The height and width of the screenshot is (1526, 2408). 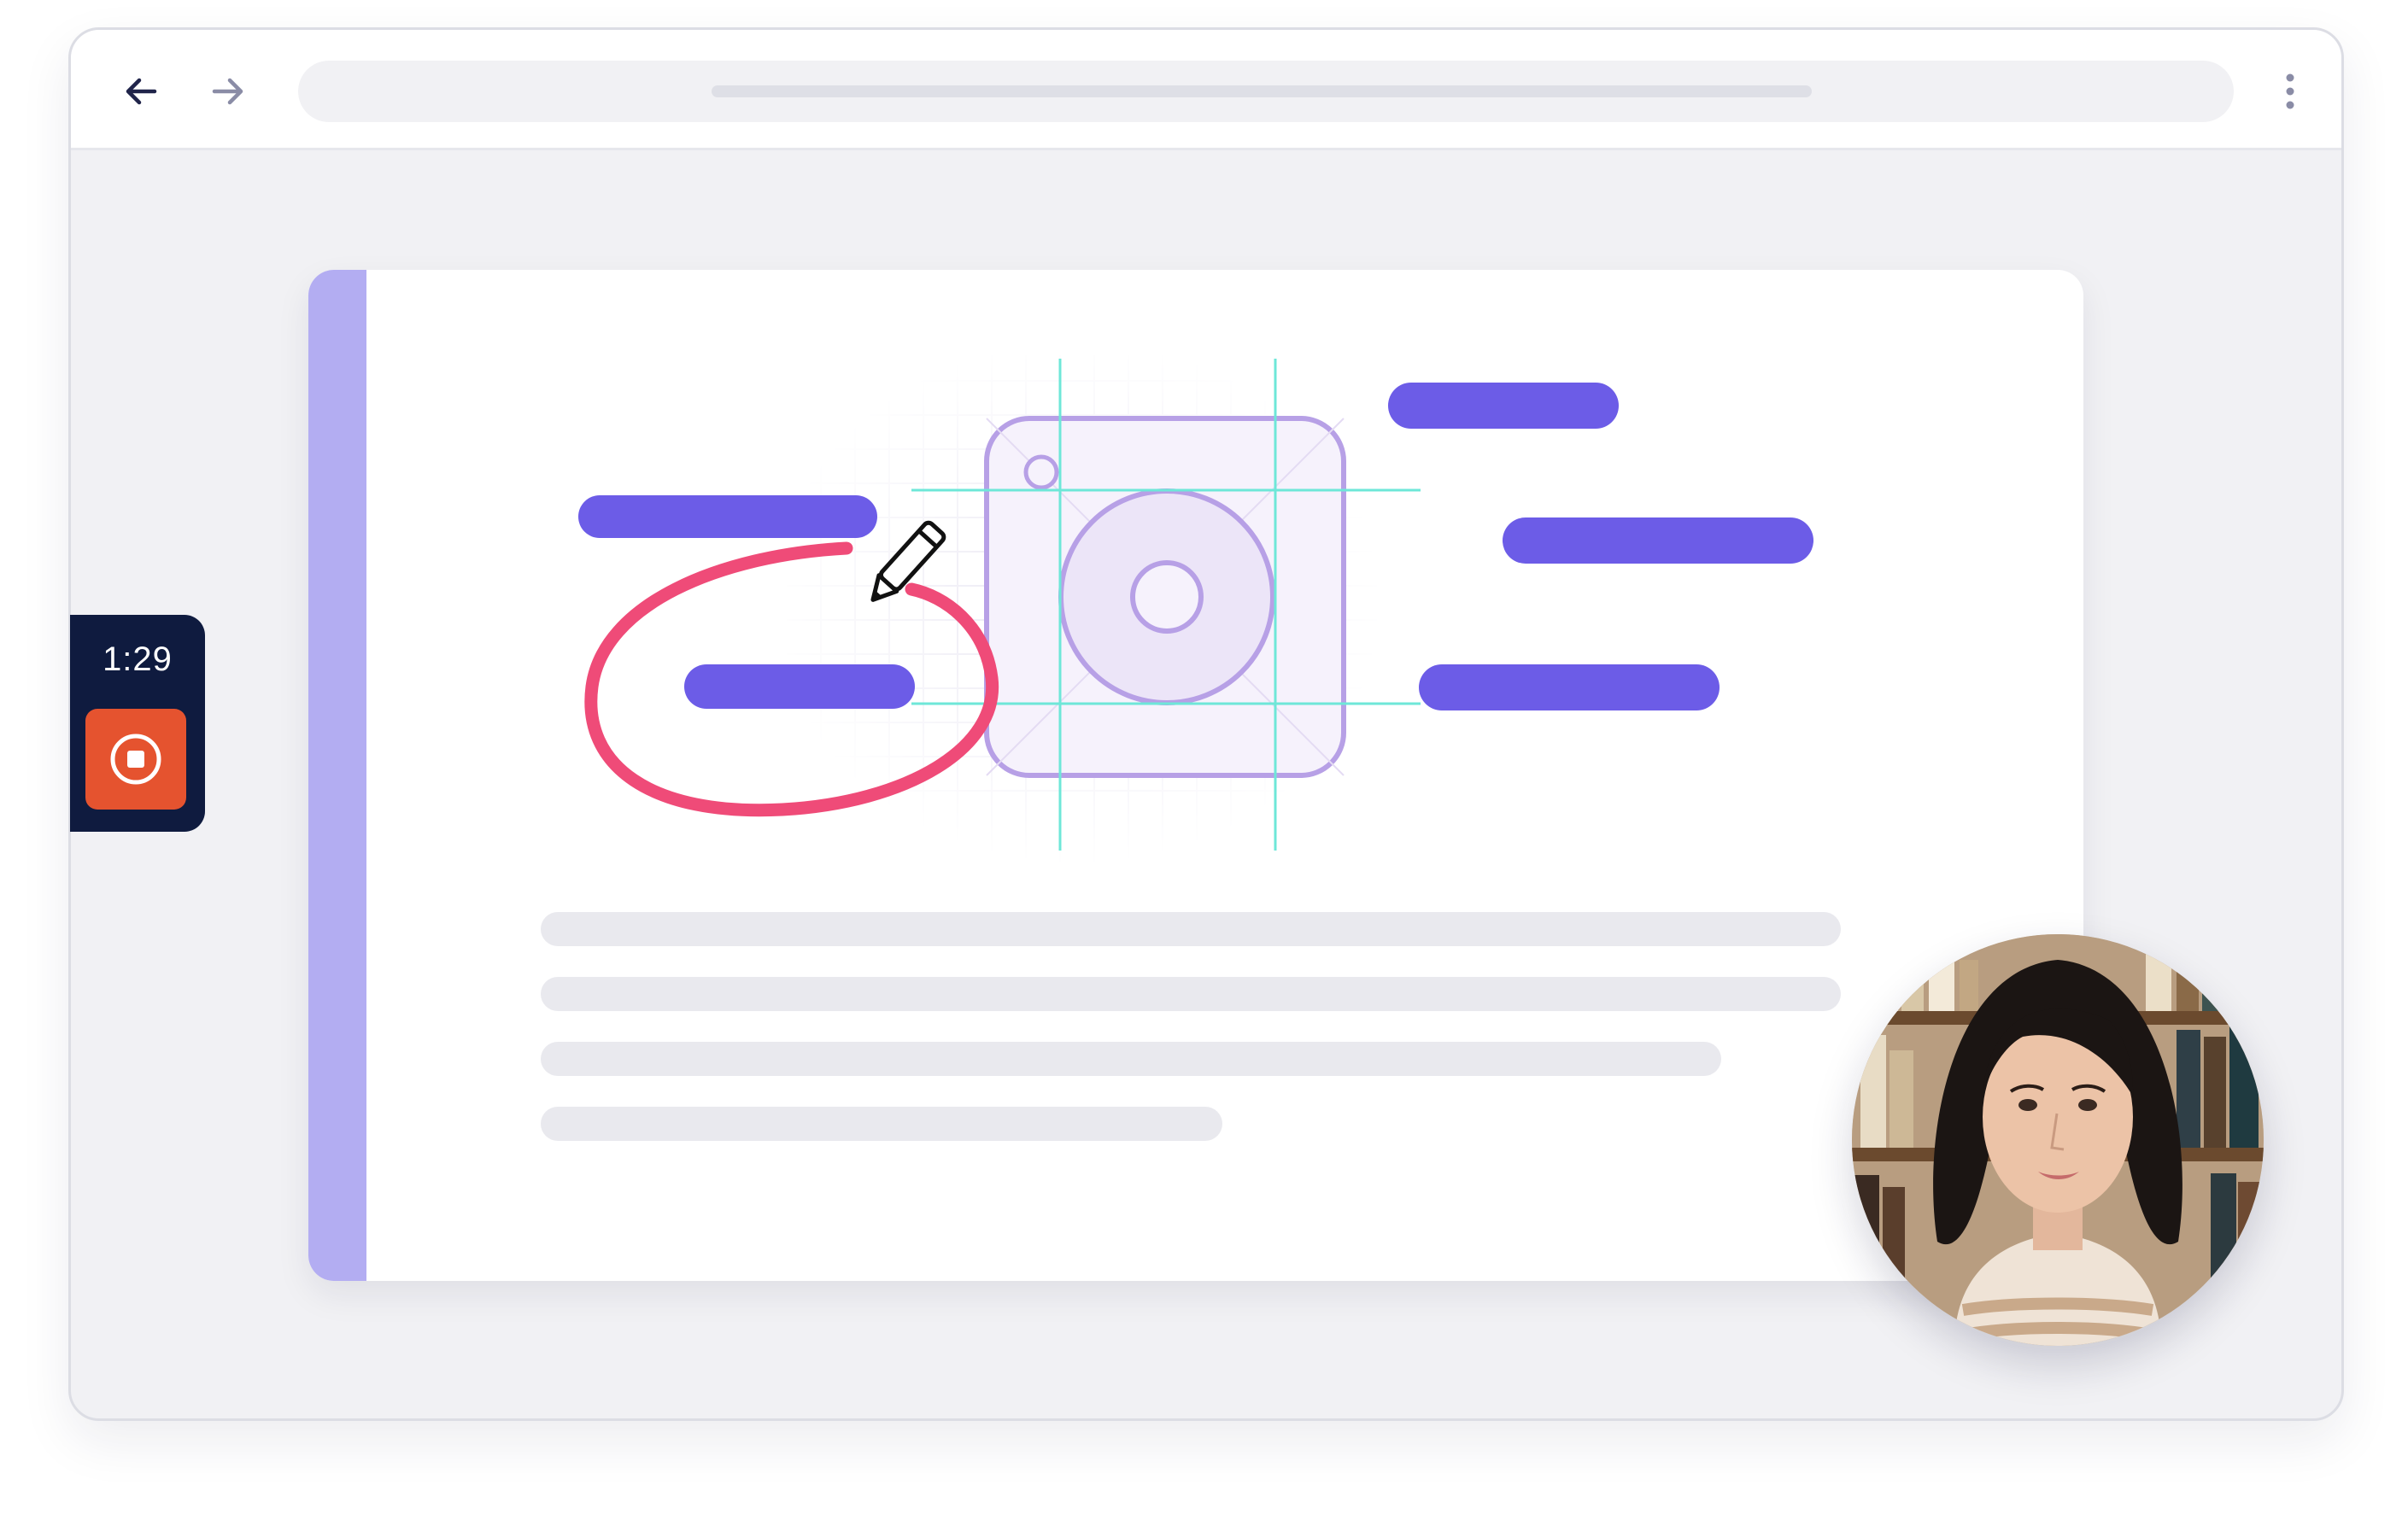 I want to click on camera-app-icon, so click(x=1165, y=597).